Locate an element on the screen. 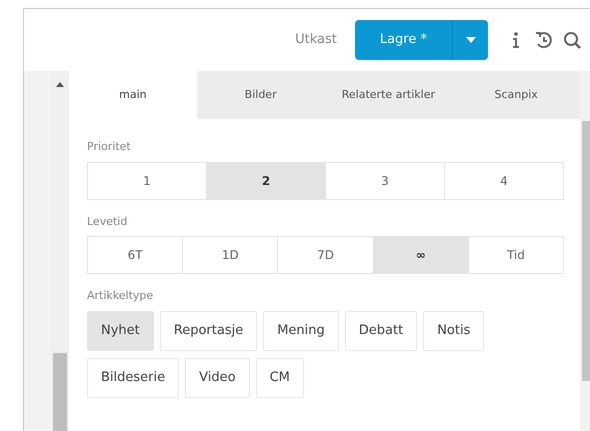 The width and height of the screenshot is (590, 431). dropdown-button is located at coordinates (470, 40).